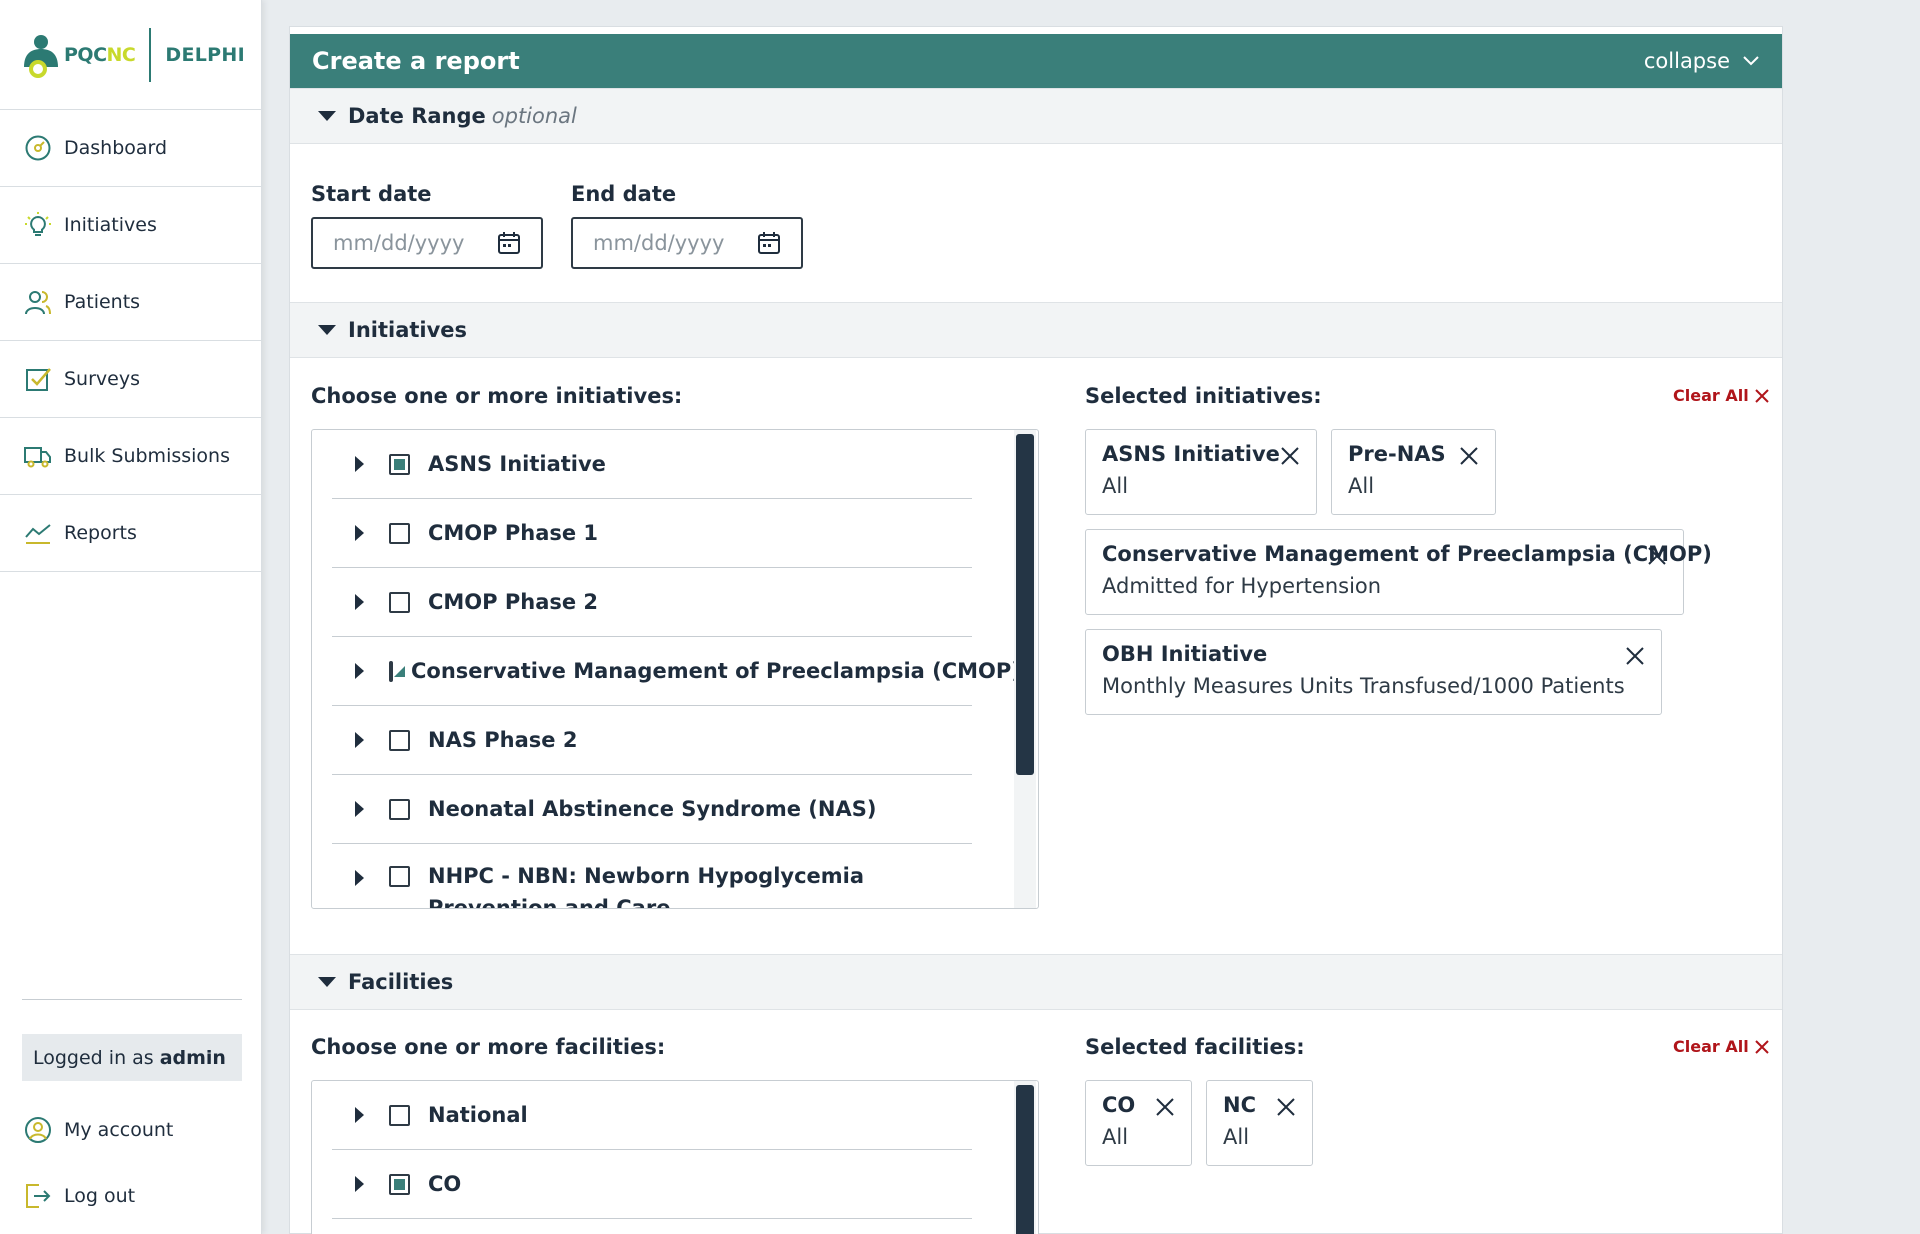  Describe the element at coordinates (130, 533) in the screenshot. I see `sidebar-item-reports: Reports` at that location.